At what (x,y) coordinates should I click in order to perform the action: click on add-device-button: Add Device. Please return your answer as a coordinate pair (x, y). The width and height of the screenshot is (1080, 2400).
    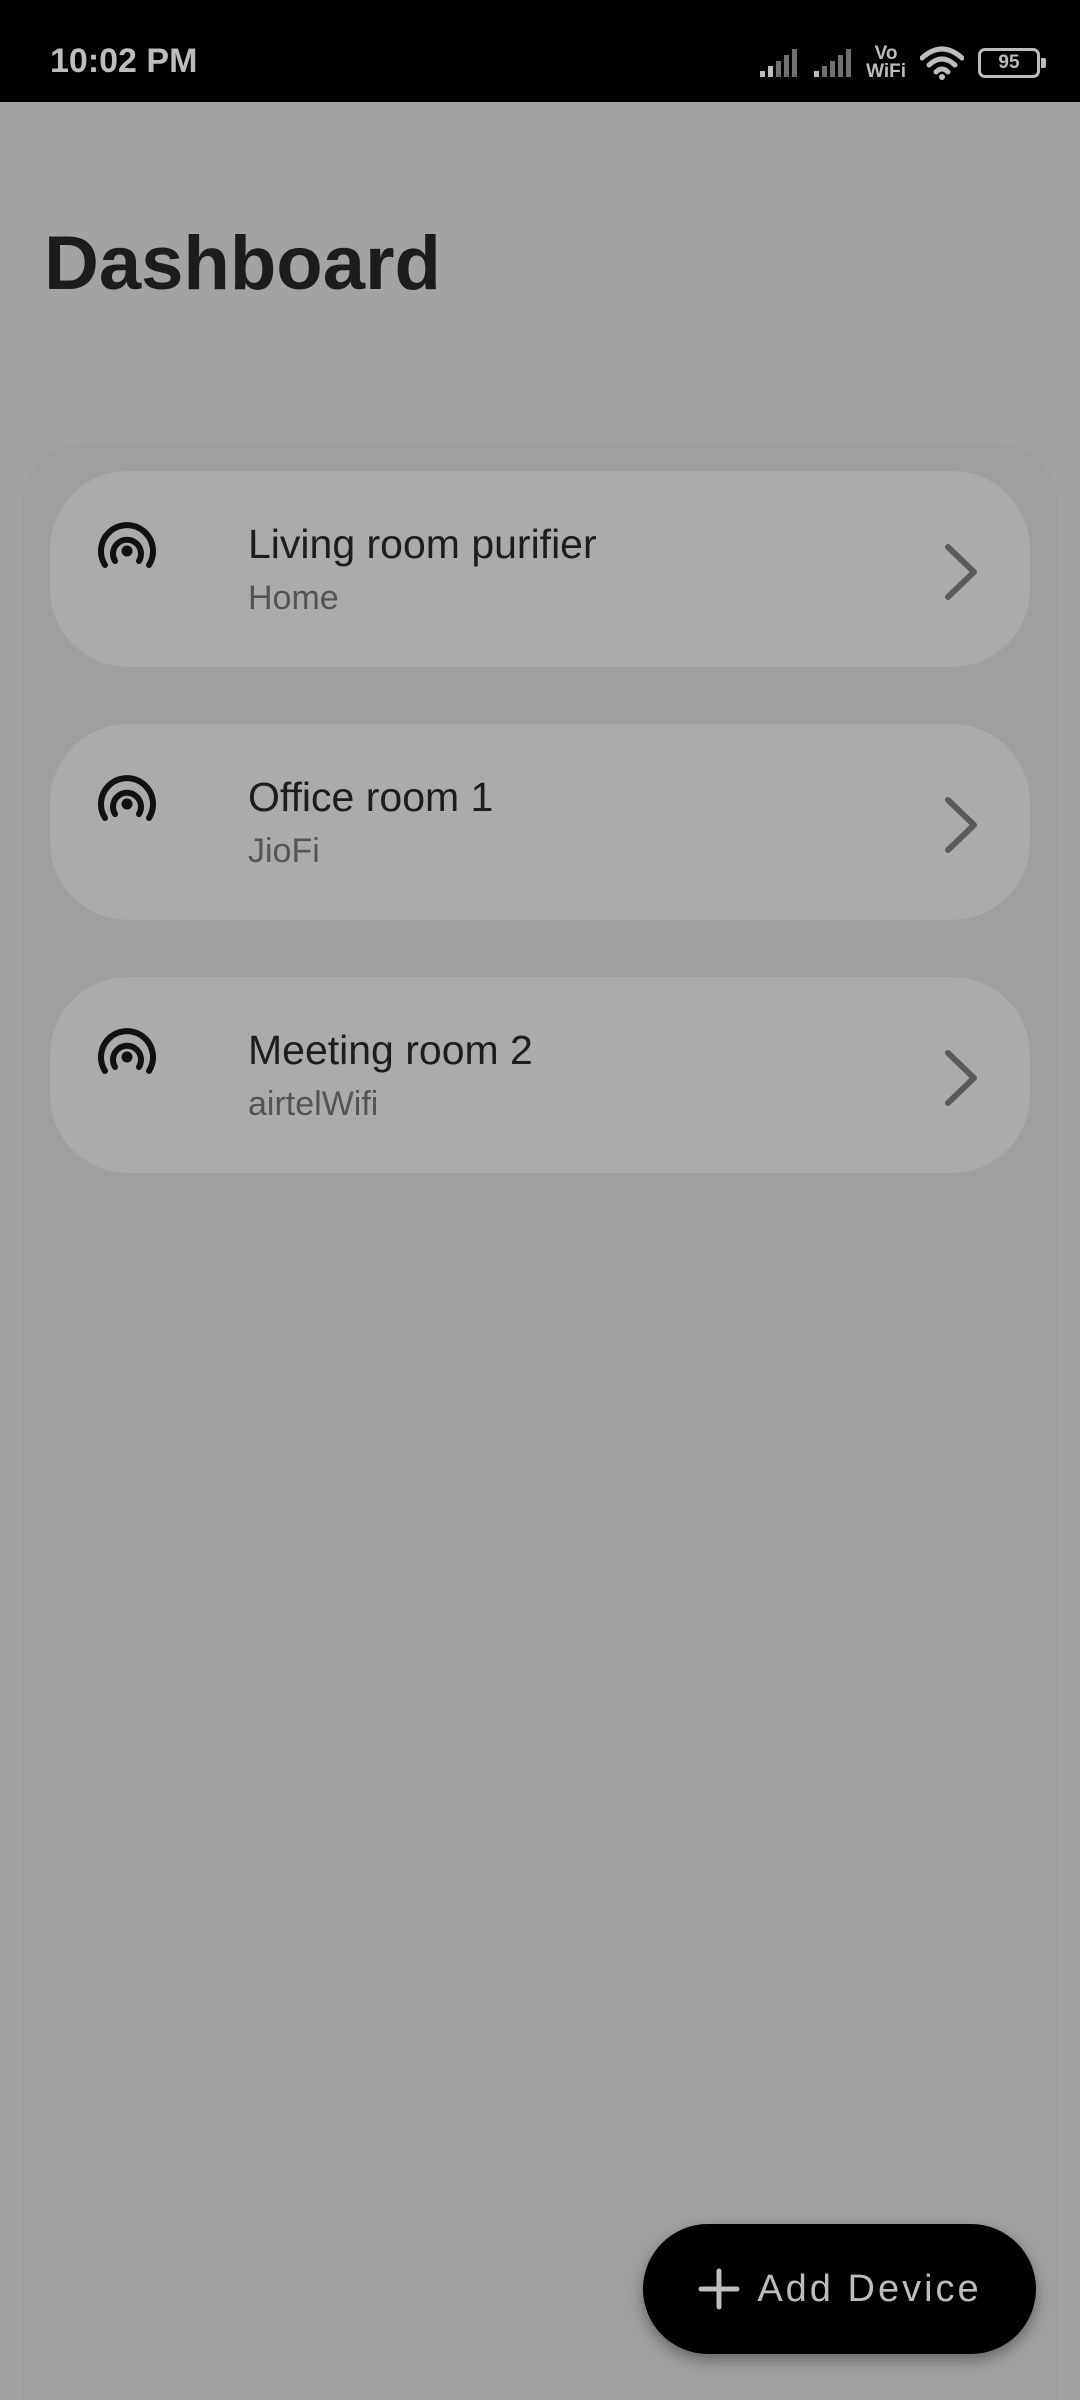
    Looking at the image, I should click on (839, 2289).